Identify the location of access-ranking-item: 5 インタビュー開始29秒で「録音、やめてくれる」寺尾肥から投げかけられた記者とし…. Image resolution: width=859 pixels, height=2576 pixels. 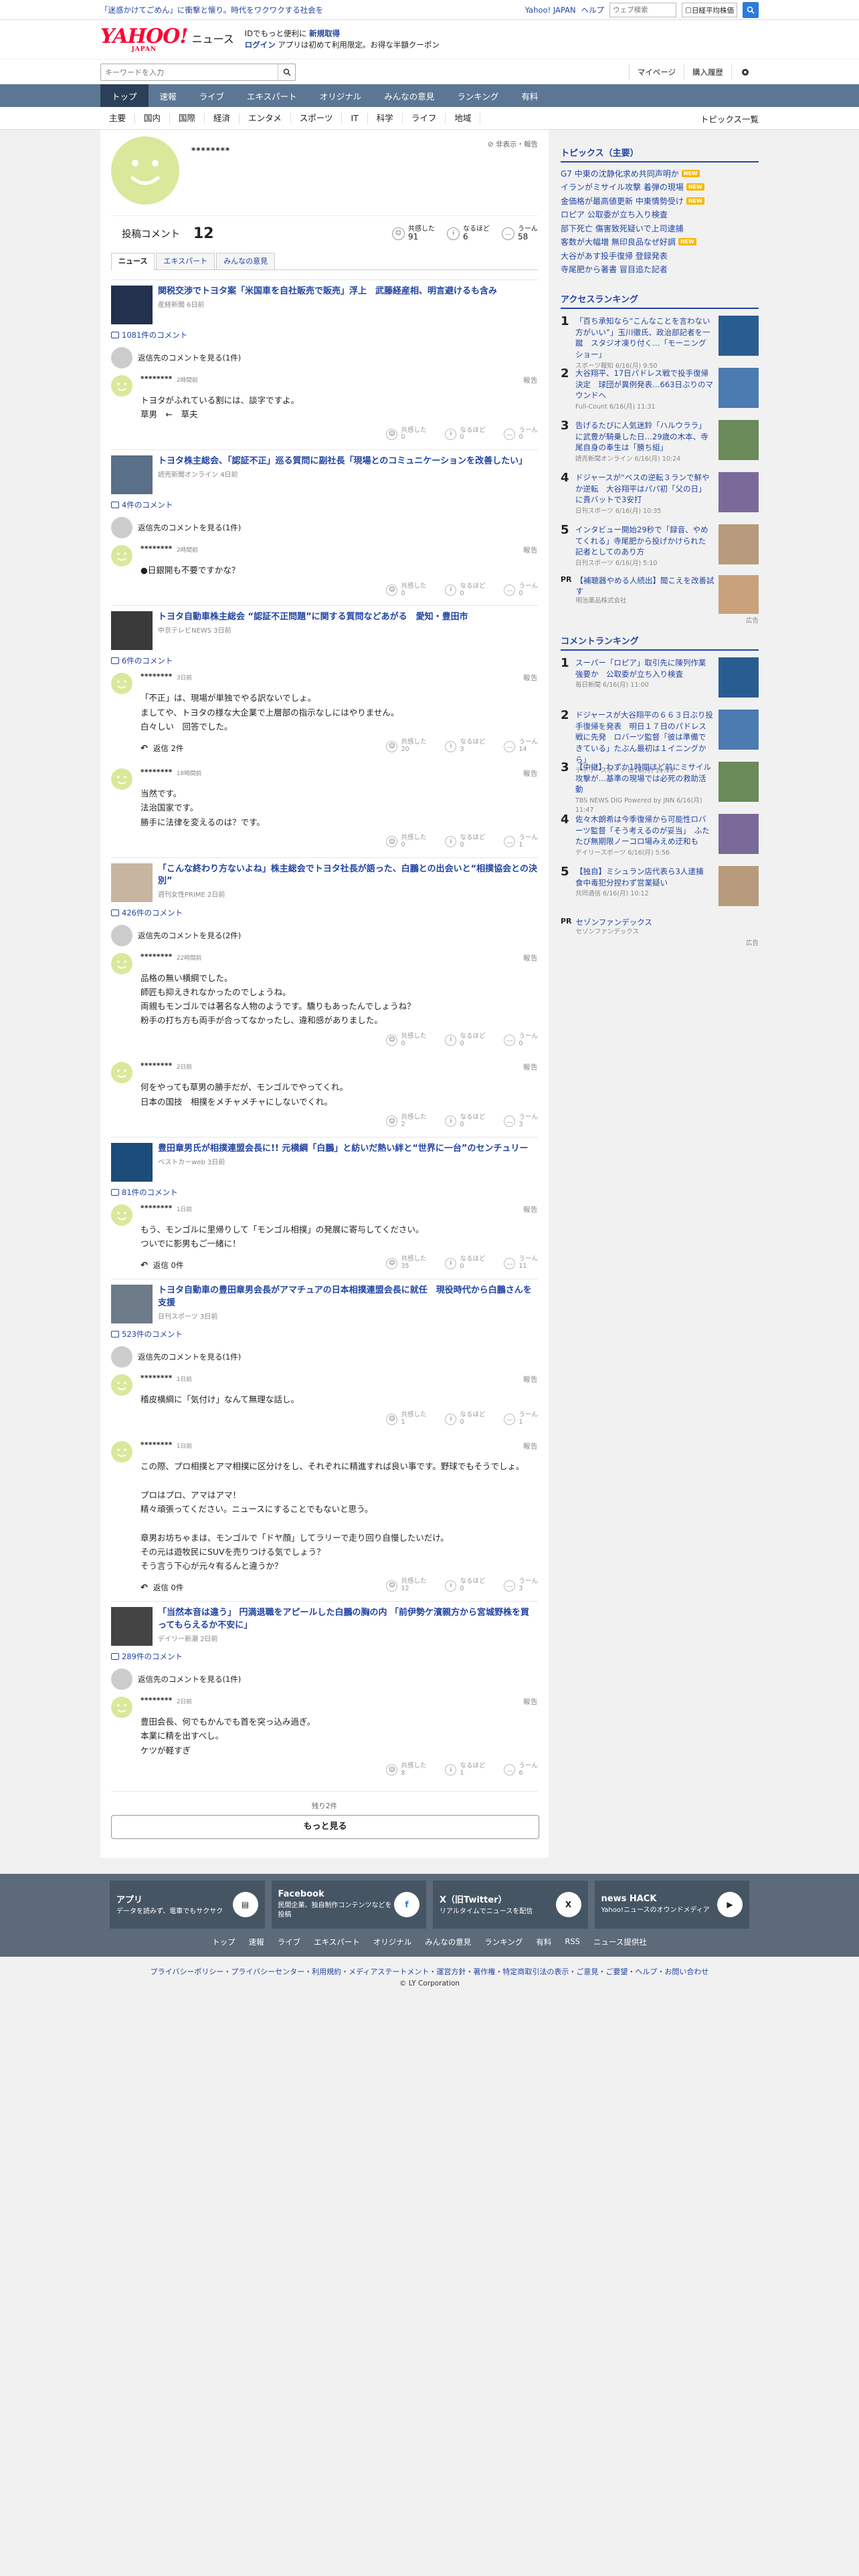
(660, 547).